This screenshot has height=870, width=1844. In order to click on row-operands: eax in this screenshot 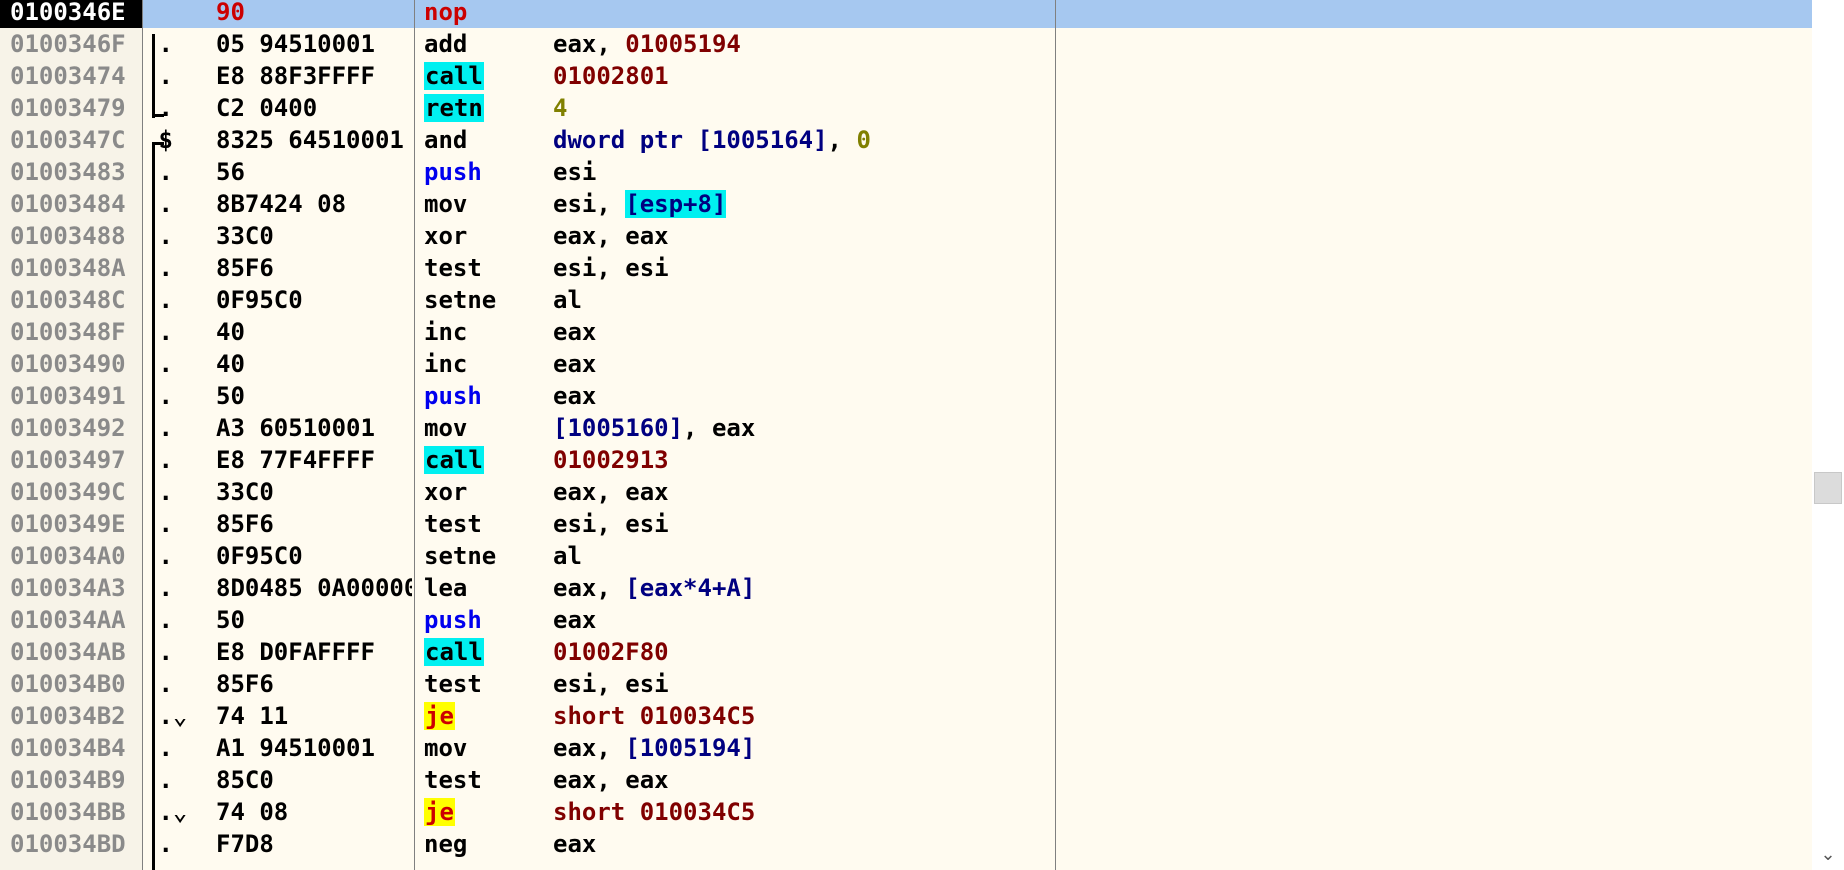, I will do `click(803, 396)`.